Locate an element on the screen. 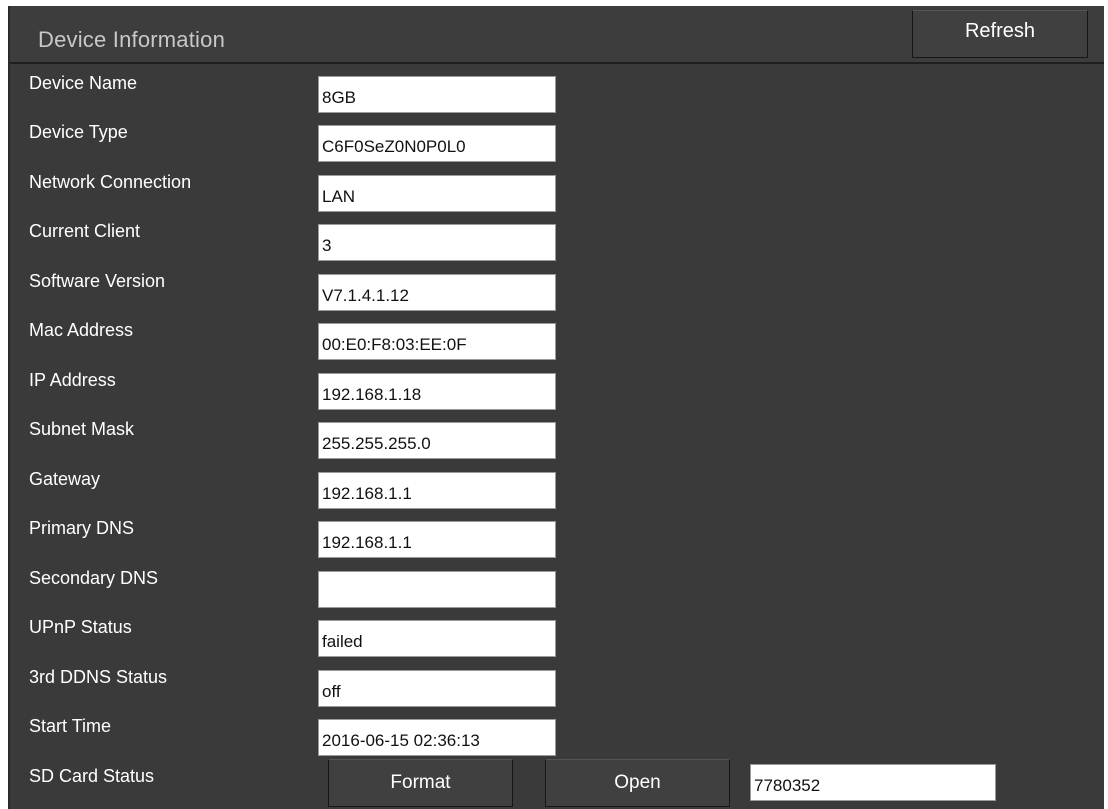  ddns-status-label: 3rd DDNS Status is located at coordinates (98, 677).